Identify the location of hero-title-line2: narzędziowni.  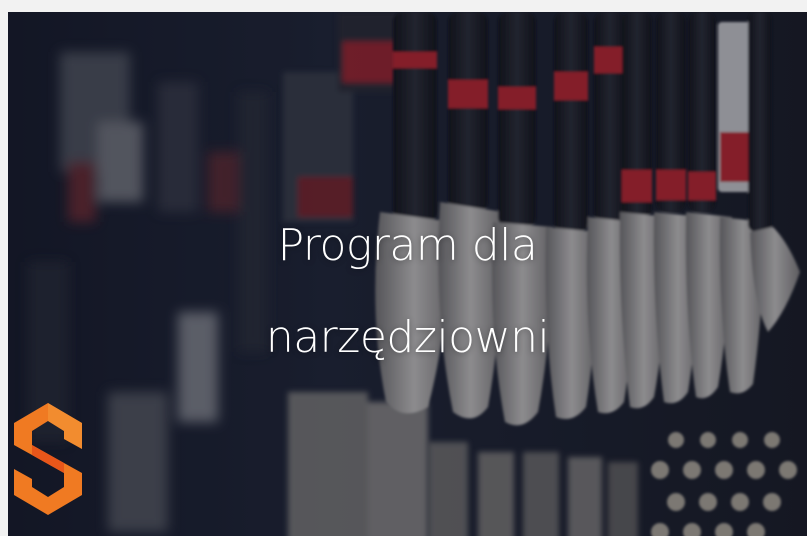
(407, 337).